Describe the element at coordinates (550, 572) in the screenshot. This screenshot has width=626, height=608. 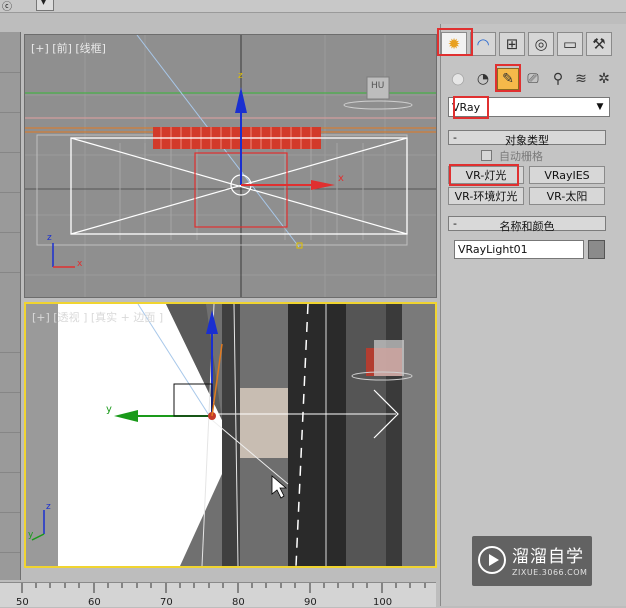
I see `watermark-url: ZIXUE.3066.COM` at that location.